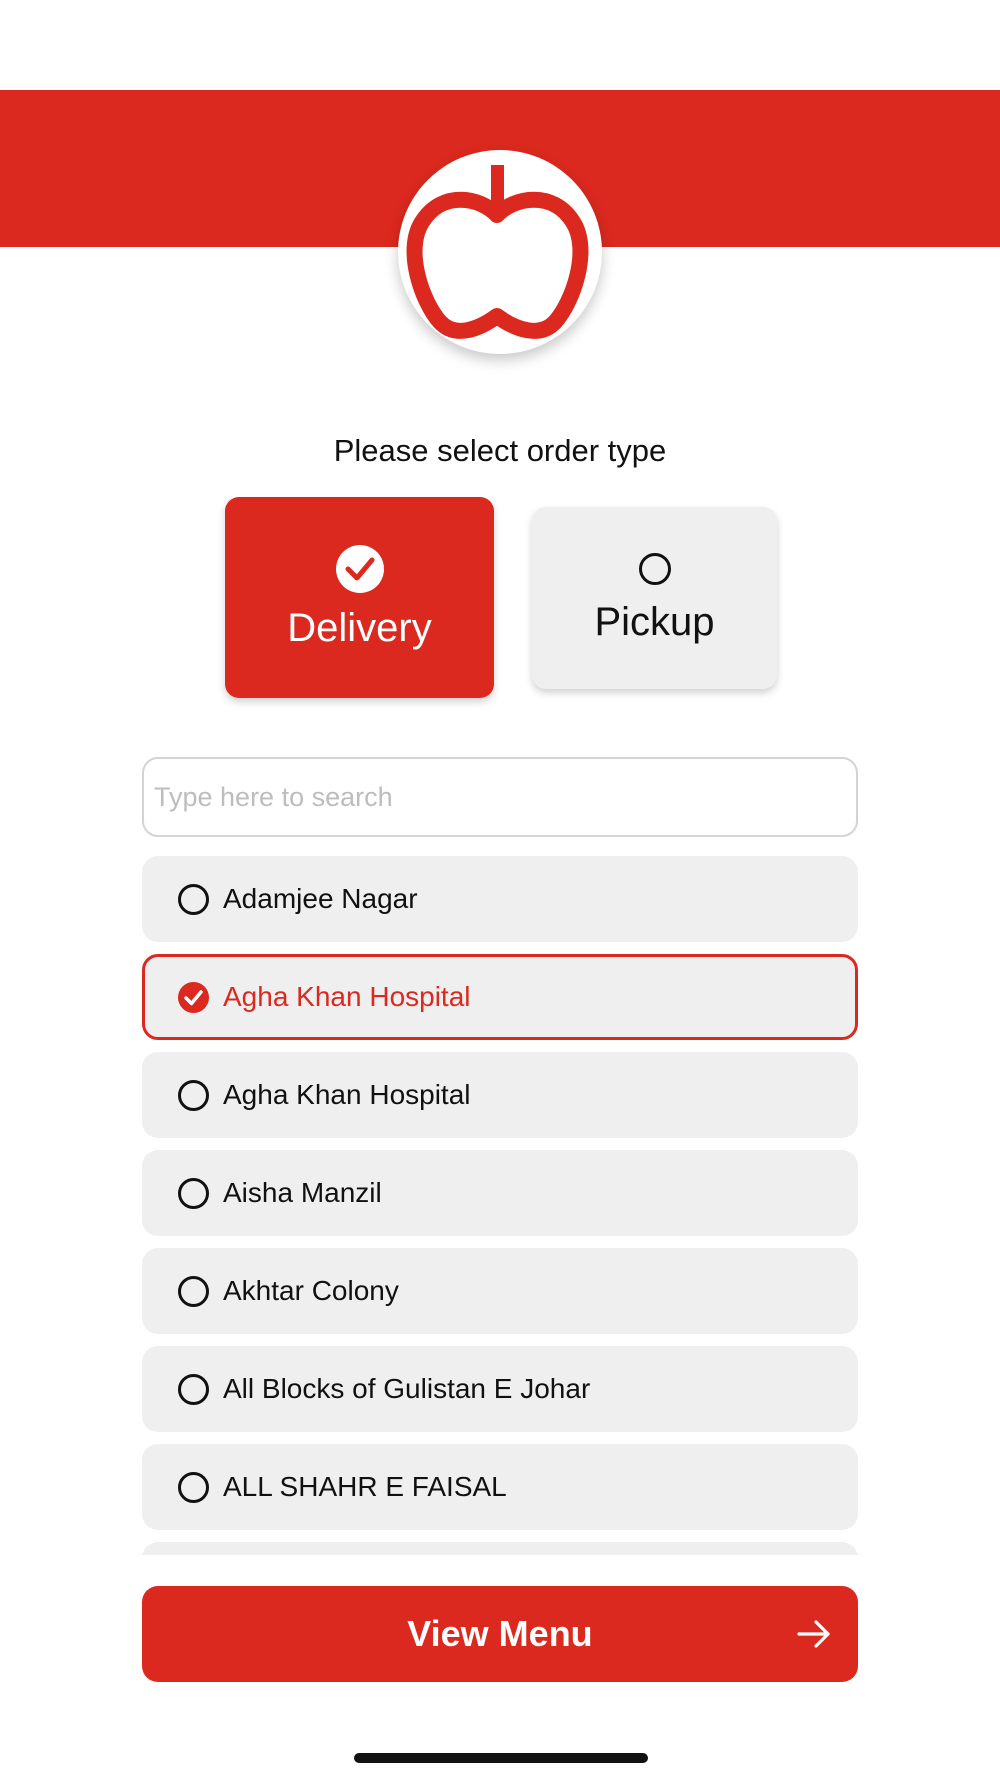  Describe the element at coordinates (365, 1486) in the screenshot. I see `area-label: ALL SHAHR E FAISAL` at that location.